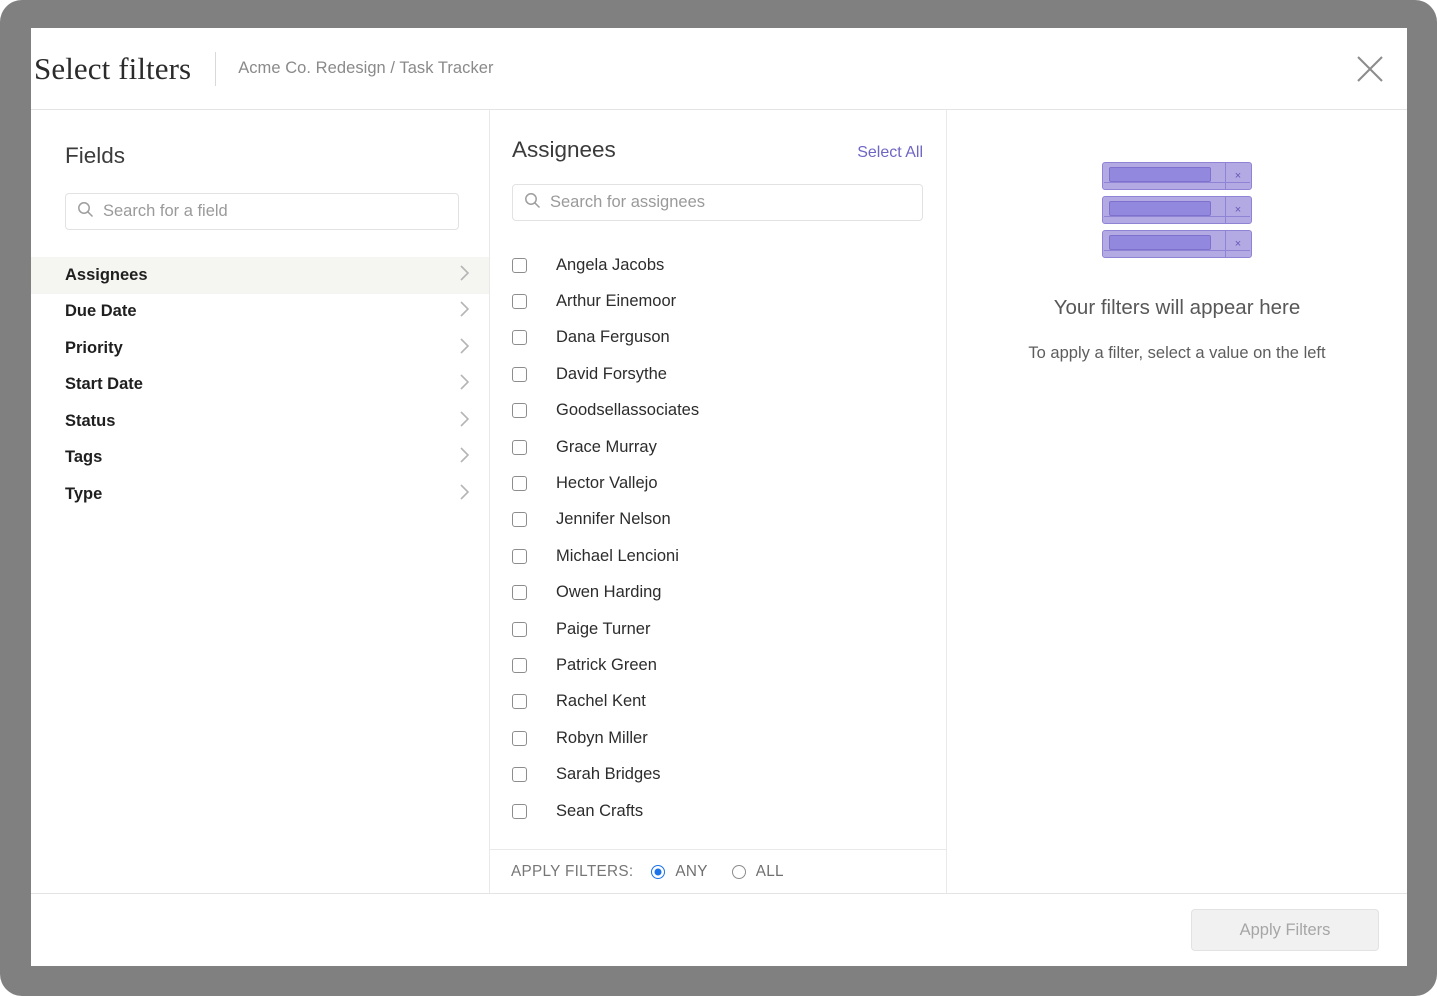  I want to click on field-search-placeholder: Search for a field, so click(165, 211).